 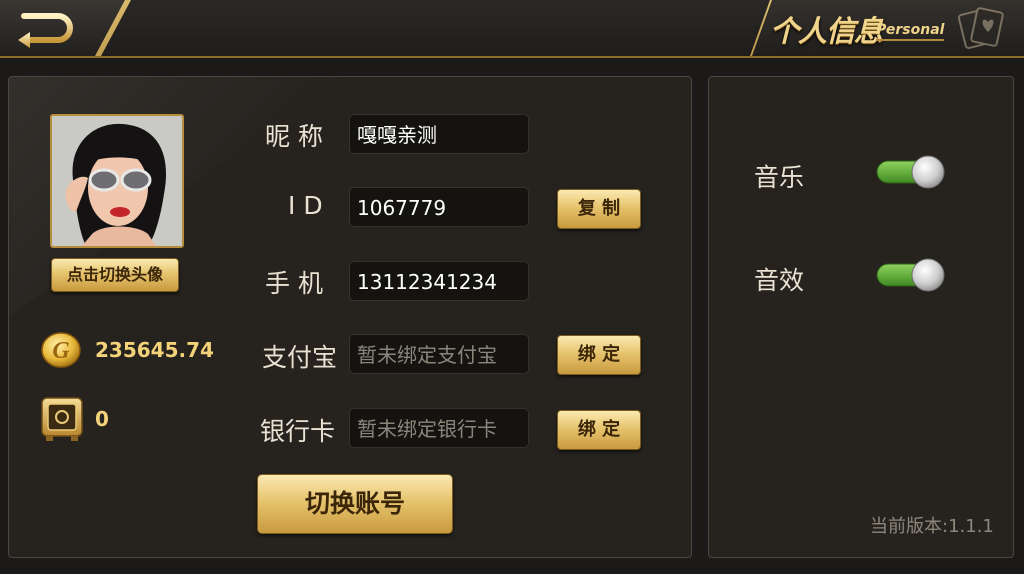 What do you see at coordinates (911, 275) in the screenshot?
I see `sound-effects-toggle` at bounding box center [911, 275].